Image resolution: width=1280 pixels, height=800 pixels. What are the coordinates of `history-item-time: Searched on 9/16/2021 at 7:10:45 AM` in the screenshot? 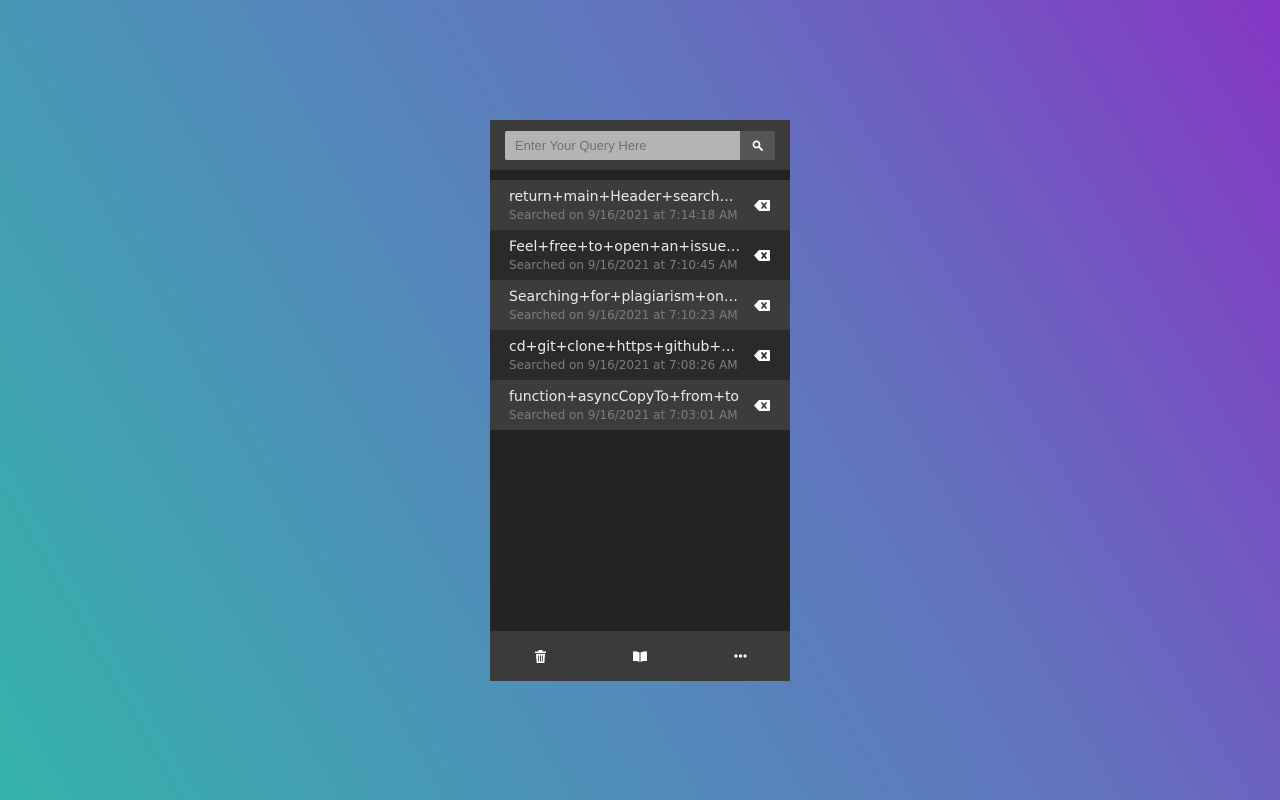 It's located at (623, 264).